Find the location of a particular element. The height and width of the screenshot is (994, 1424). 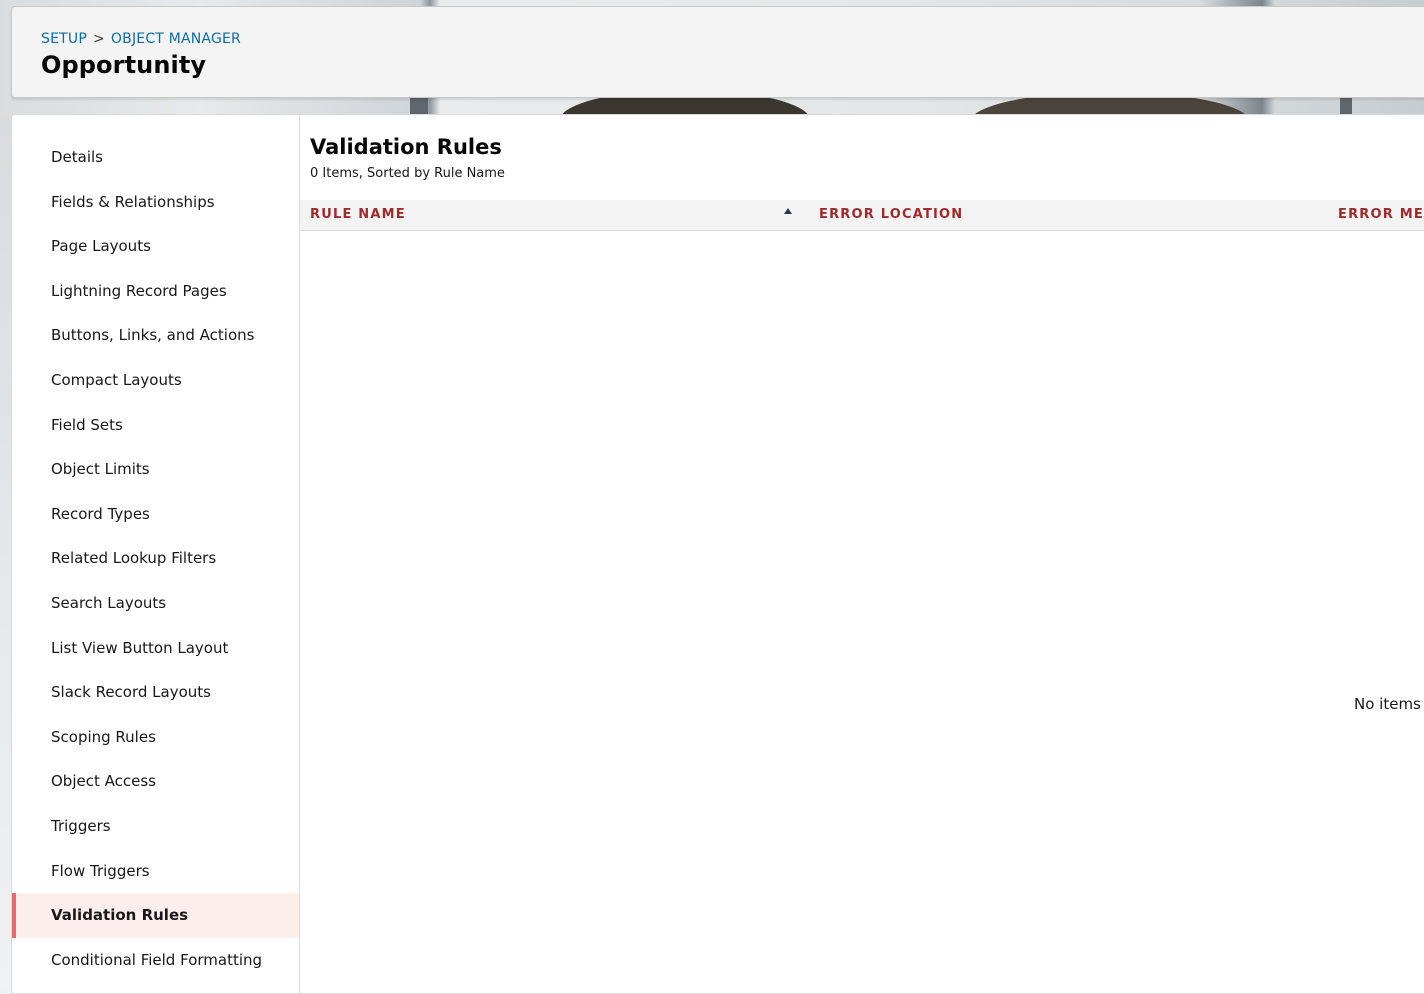

sidebar-item-field-sets: Field Sets is located at coordinates (155, 425).